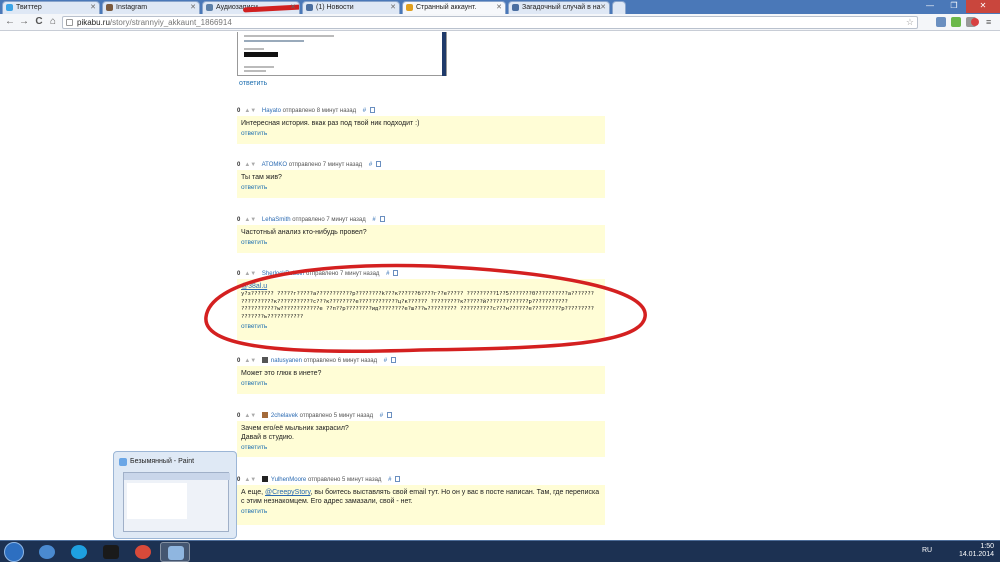 The height and width of the screenshot is (562, 1000). What do you see at coordinates (975, 22) in the screenshot?
I see `notification-icon` at bounding box center [975, 22].